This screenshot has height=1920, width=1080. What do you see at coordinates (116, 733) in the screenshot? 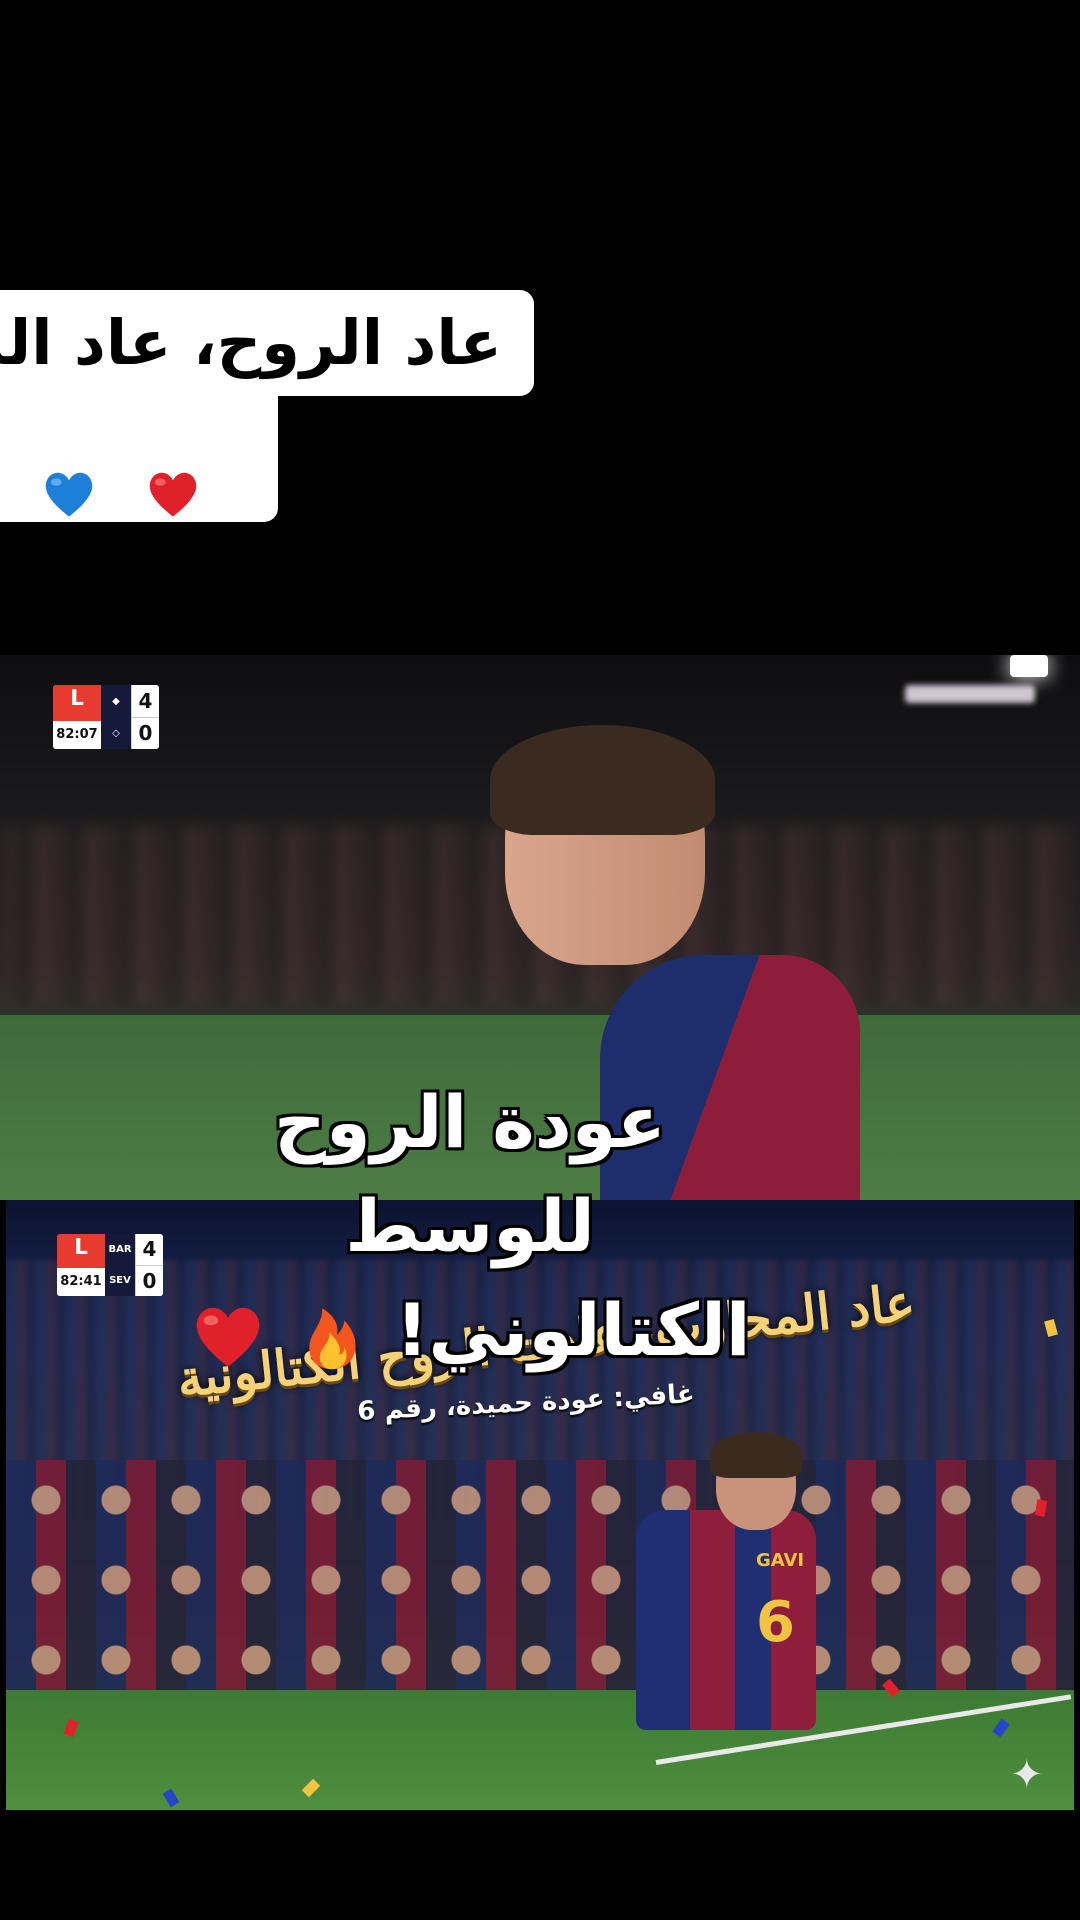
I see `away-crest-icon: ◇` at bounding box center [116, 733].